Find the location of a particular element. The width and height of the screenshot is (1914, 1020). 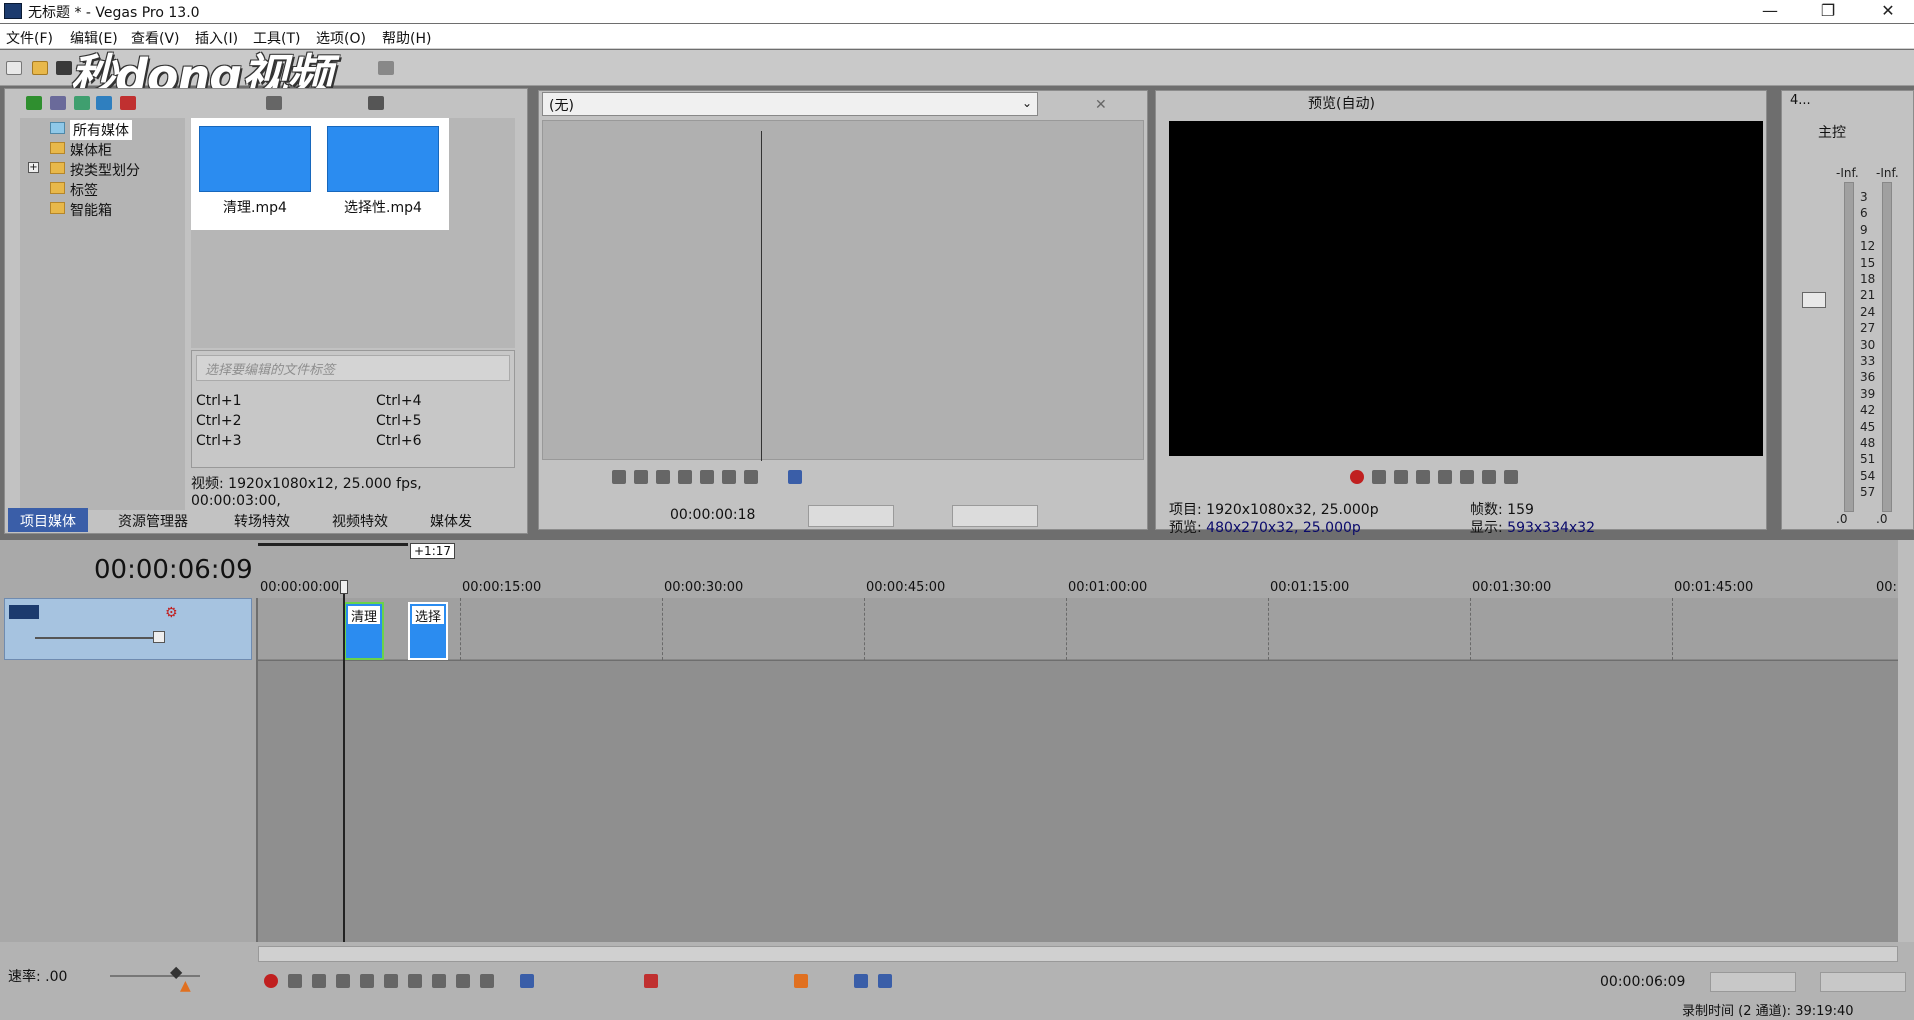

help-pointer-icon is located at coordinates (386, 68).